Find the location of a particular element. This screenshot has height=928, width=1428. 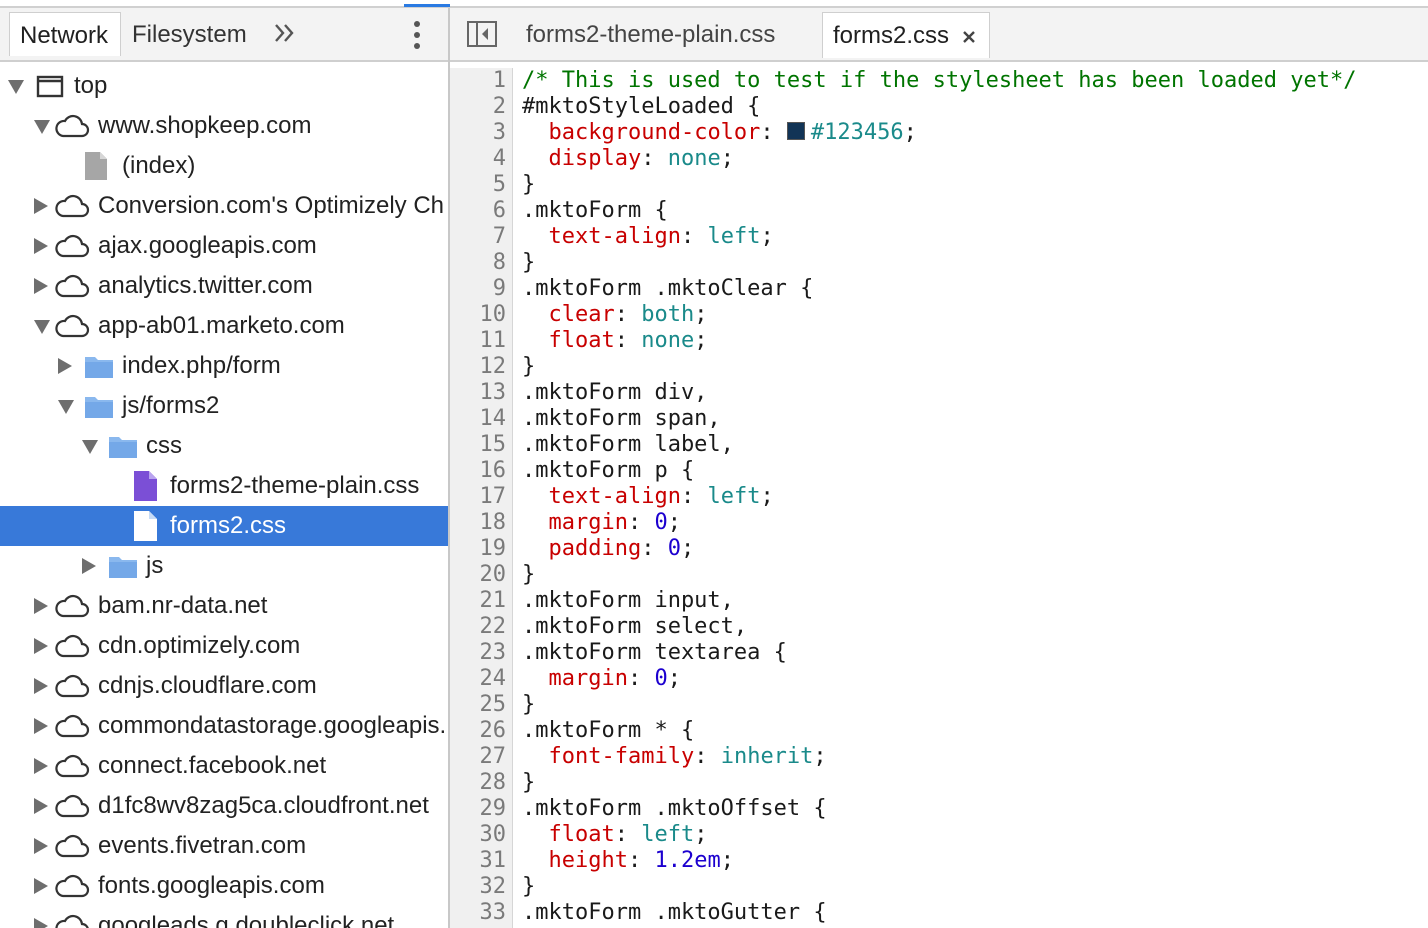

code-line: 27 font-family: inherit; is located at coordinates (939, 757).